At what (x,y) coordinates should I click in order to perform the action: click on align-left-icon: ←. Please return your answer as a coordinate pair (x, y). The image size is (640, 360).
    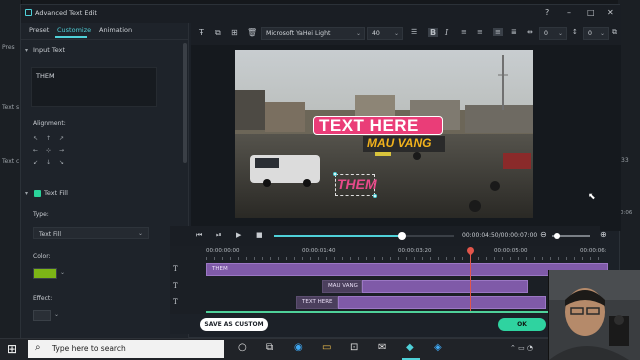
    Looking at the image, I should click on (35, 150).